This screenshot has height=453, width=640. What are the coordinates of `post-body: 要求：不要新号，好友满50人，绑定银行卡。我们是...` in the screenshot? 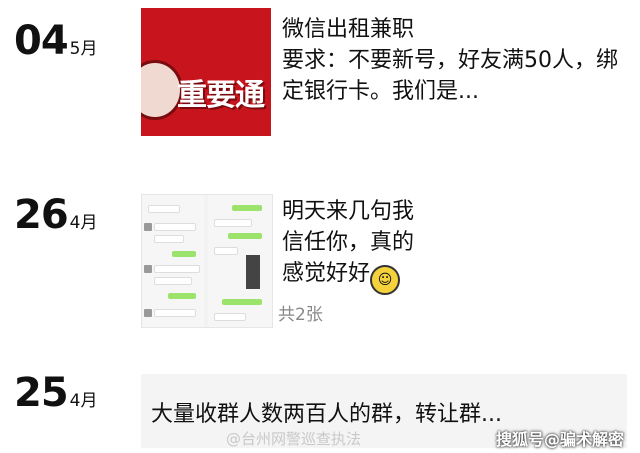 It's located at (450, 76).